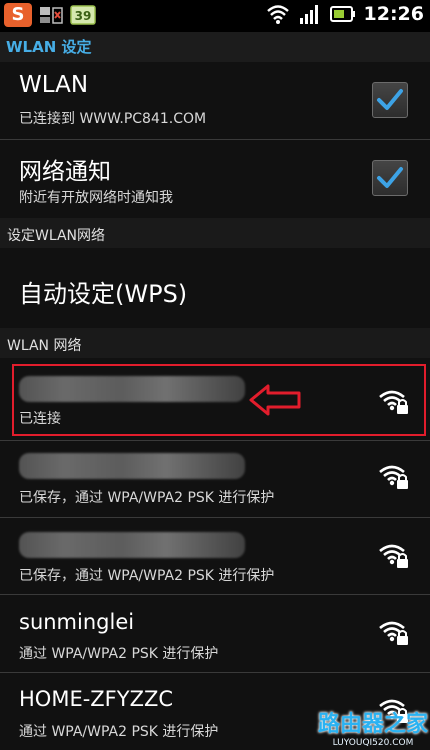 The image size is (430, 750). What do you see at coordinates (18, 15) in the screenshot?
I see `sogou-input-icon: S` at bounding box center [18, 15].